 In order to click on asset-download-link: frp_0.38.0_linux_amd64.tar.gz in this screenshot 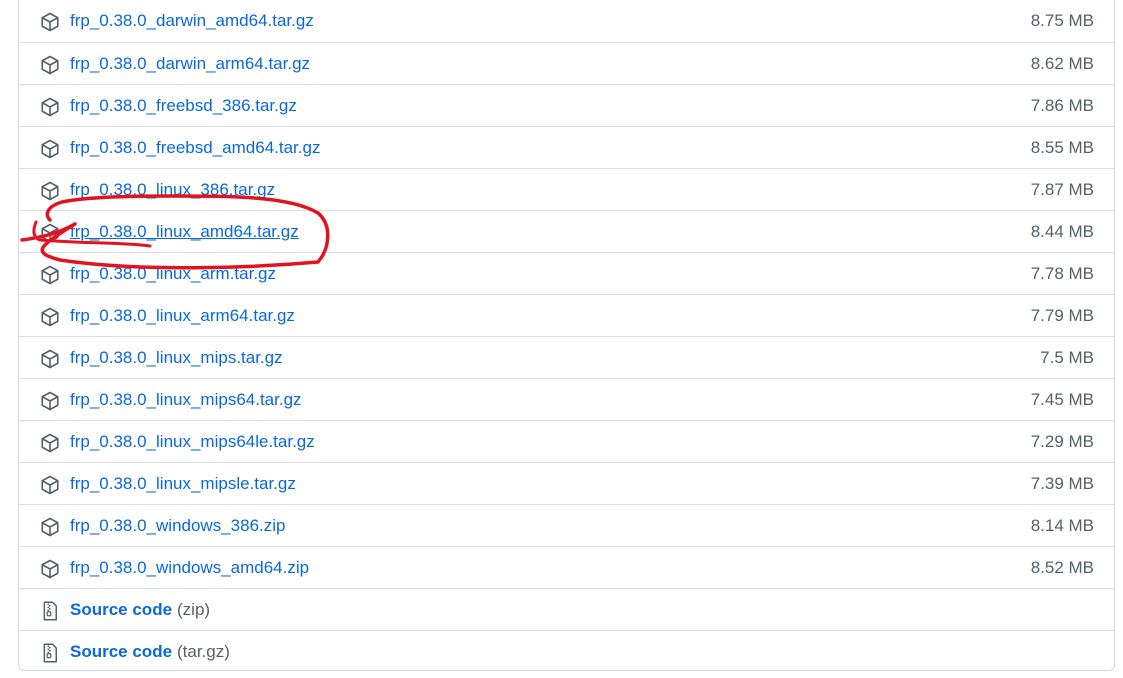, I will do `click(184, 232)`.